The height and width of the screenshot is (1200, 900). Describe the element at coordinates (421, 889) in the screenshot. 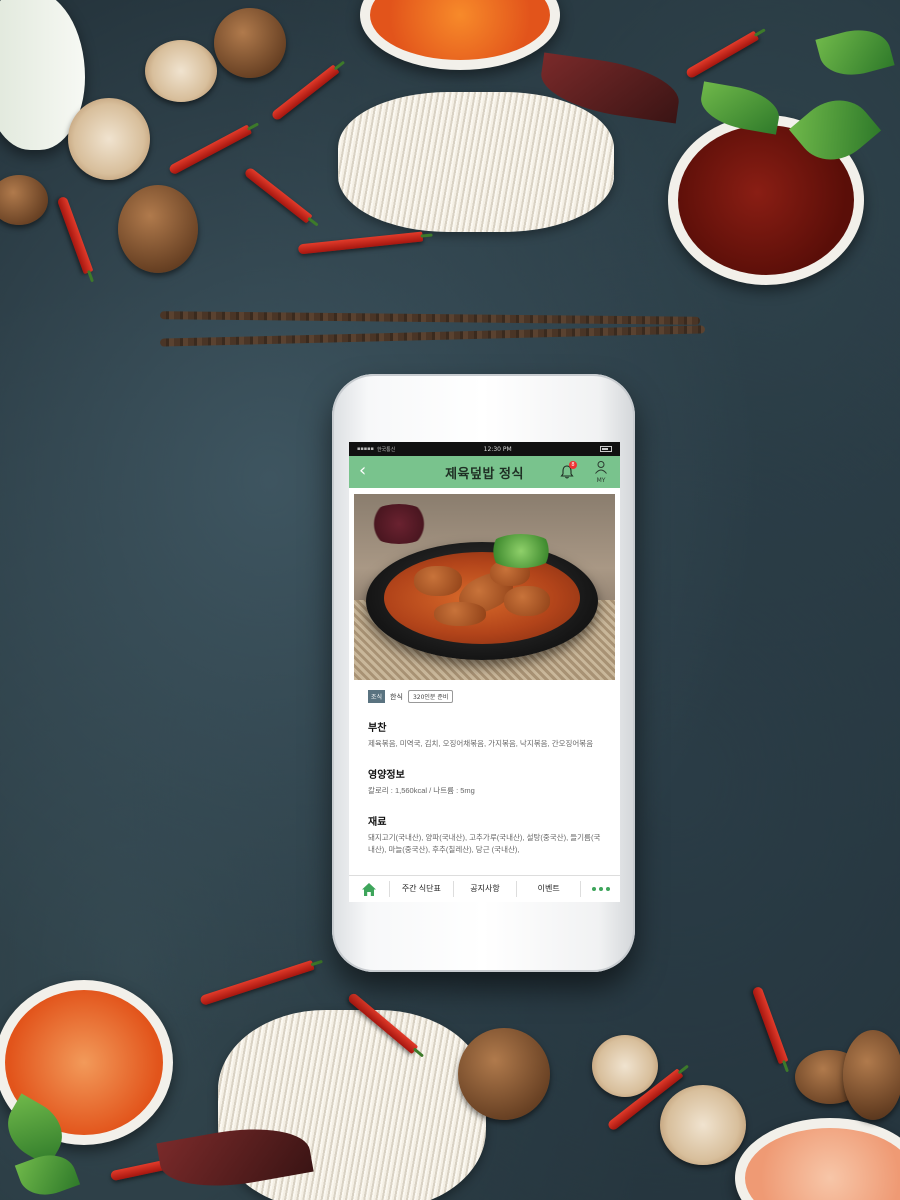

I see `nav-weekly-menu: 주간 식단표` at that location.